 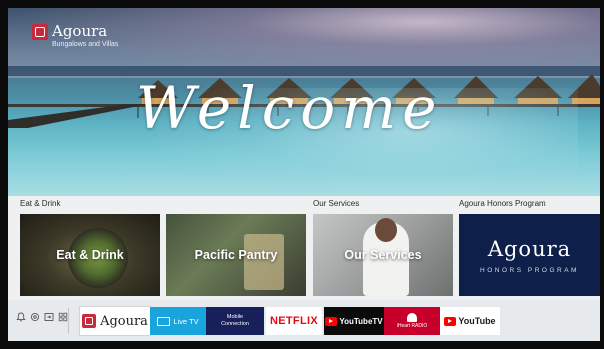 I want to click on our-services-card: Our Services, so click(x=383, y=255).